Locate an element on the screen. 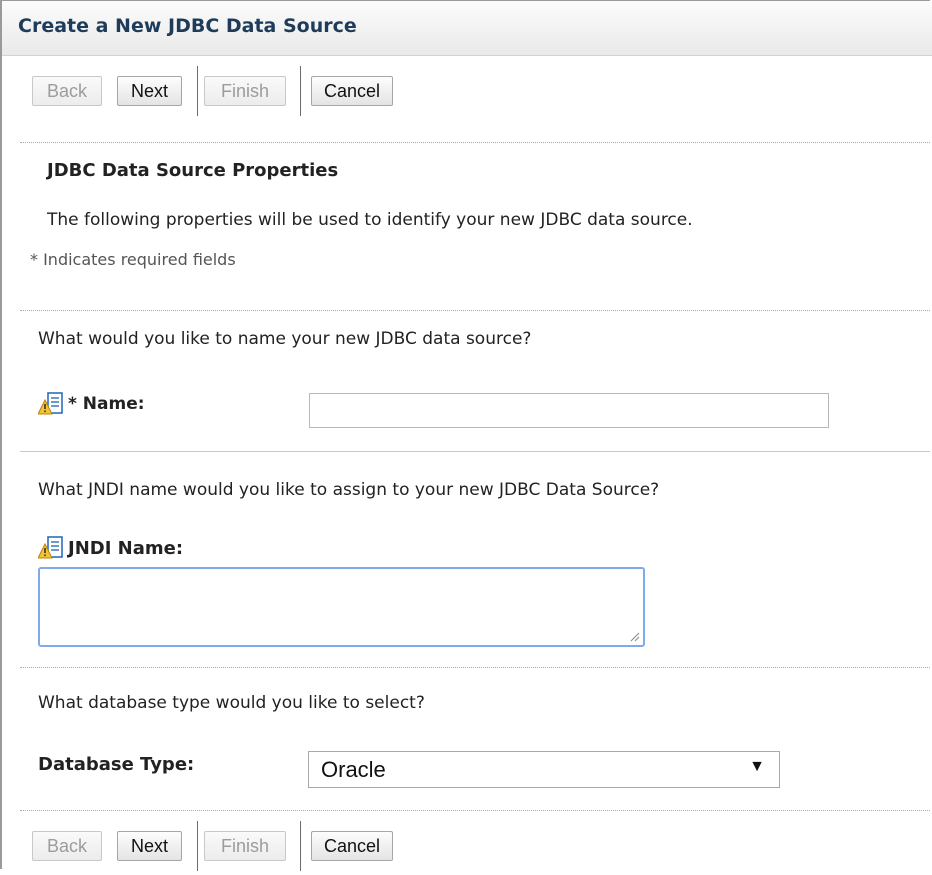 The width and height of the screenshot is (932, 875). database-type-select: Oracle ▼ is located at coordinates (544, 769).